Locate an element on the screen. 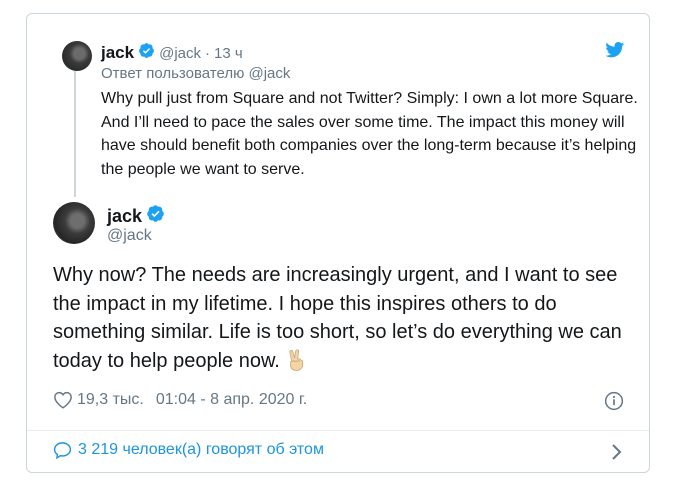 Image resolution: width=674 pixels, height=493 pixels. conversation-count: 3 219 человек(а) говорят об этом is located at coordinates (201, 450).